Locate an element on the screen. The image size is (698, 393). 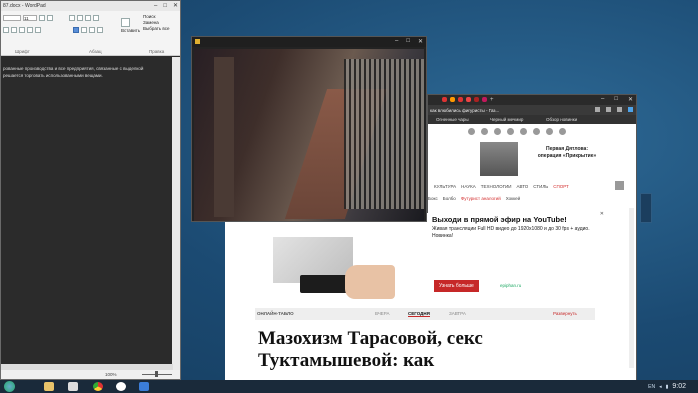
zoom-thumb is located at coordinates (156, 374).